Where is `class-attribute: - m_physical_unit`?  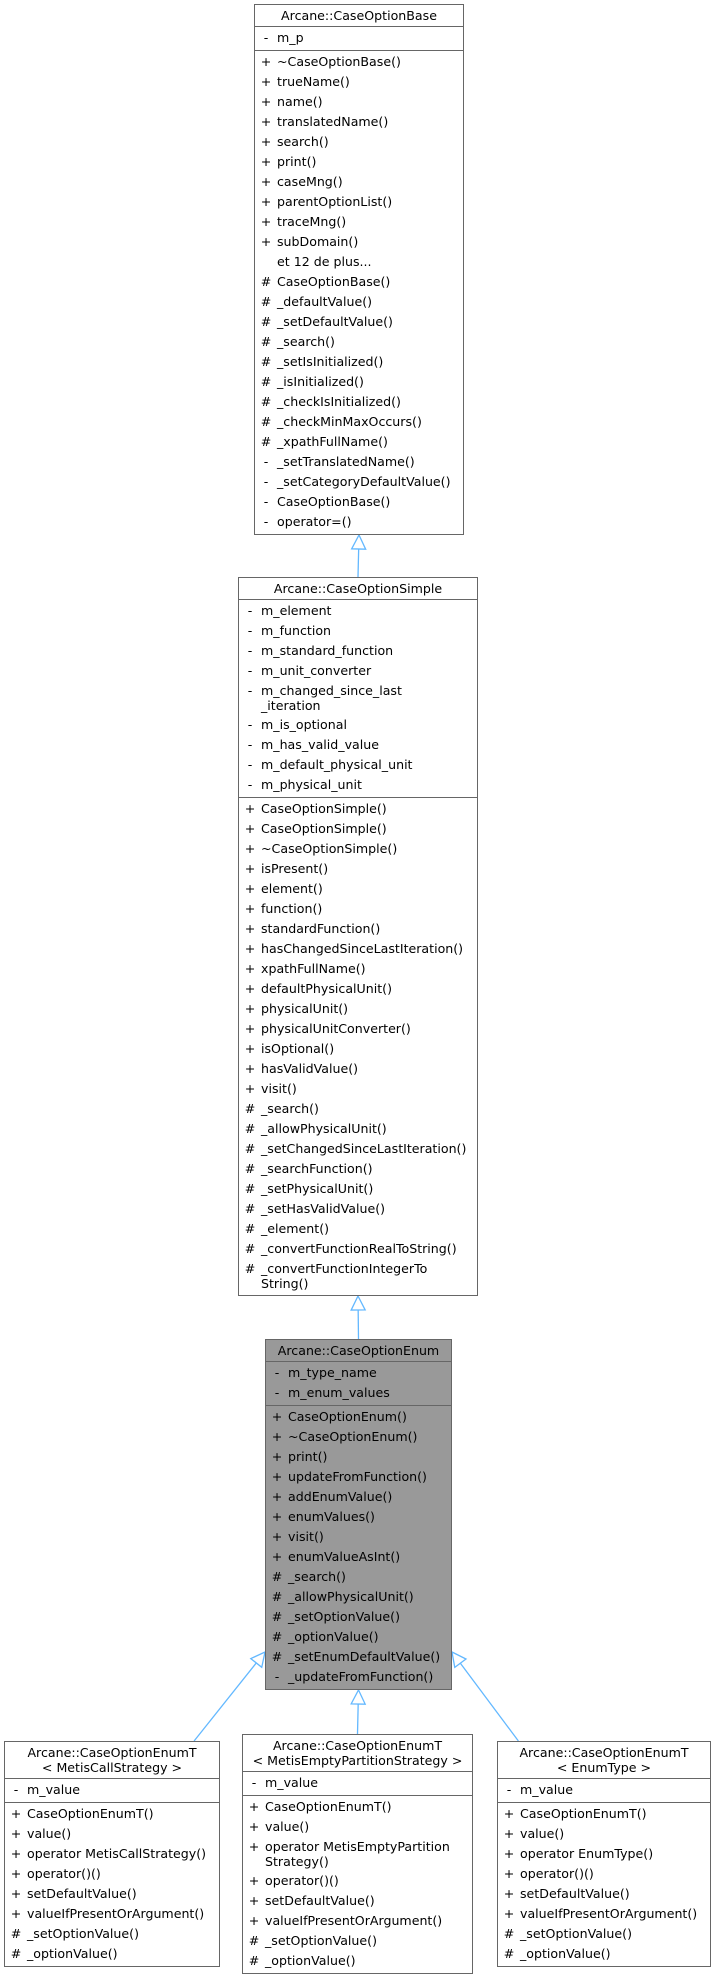 class-attribute: - m_physical_unit is located at coordinates (358, 785).